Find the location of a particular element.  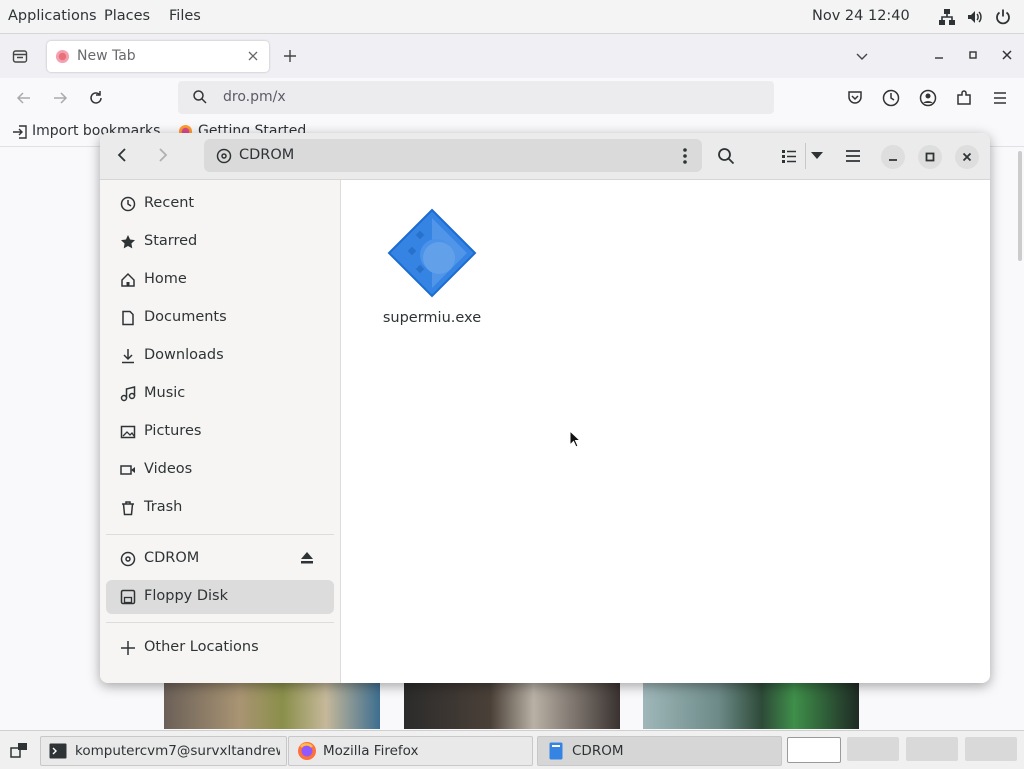

path-bar: CDROM is located at coordinates (453, 155).